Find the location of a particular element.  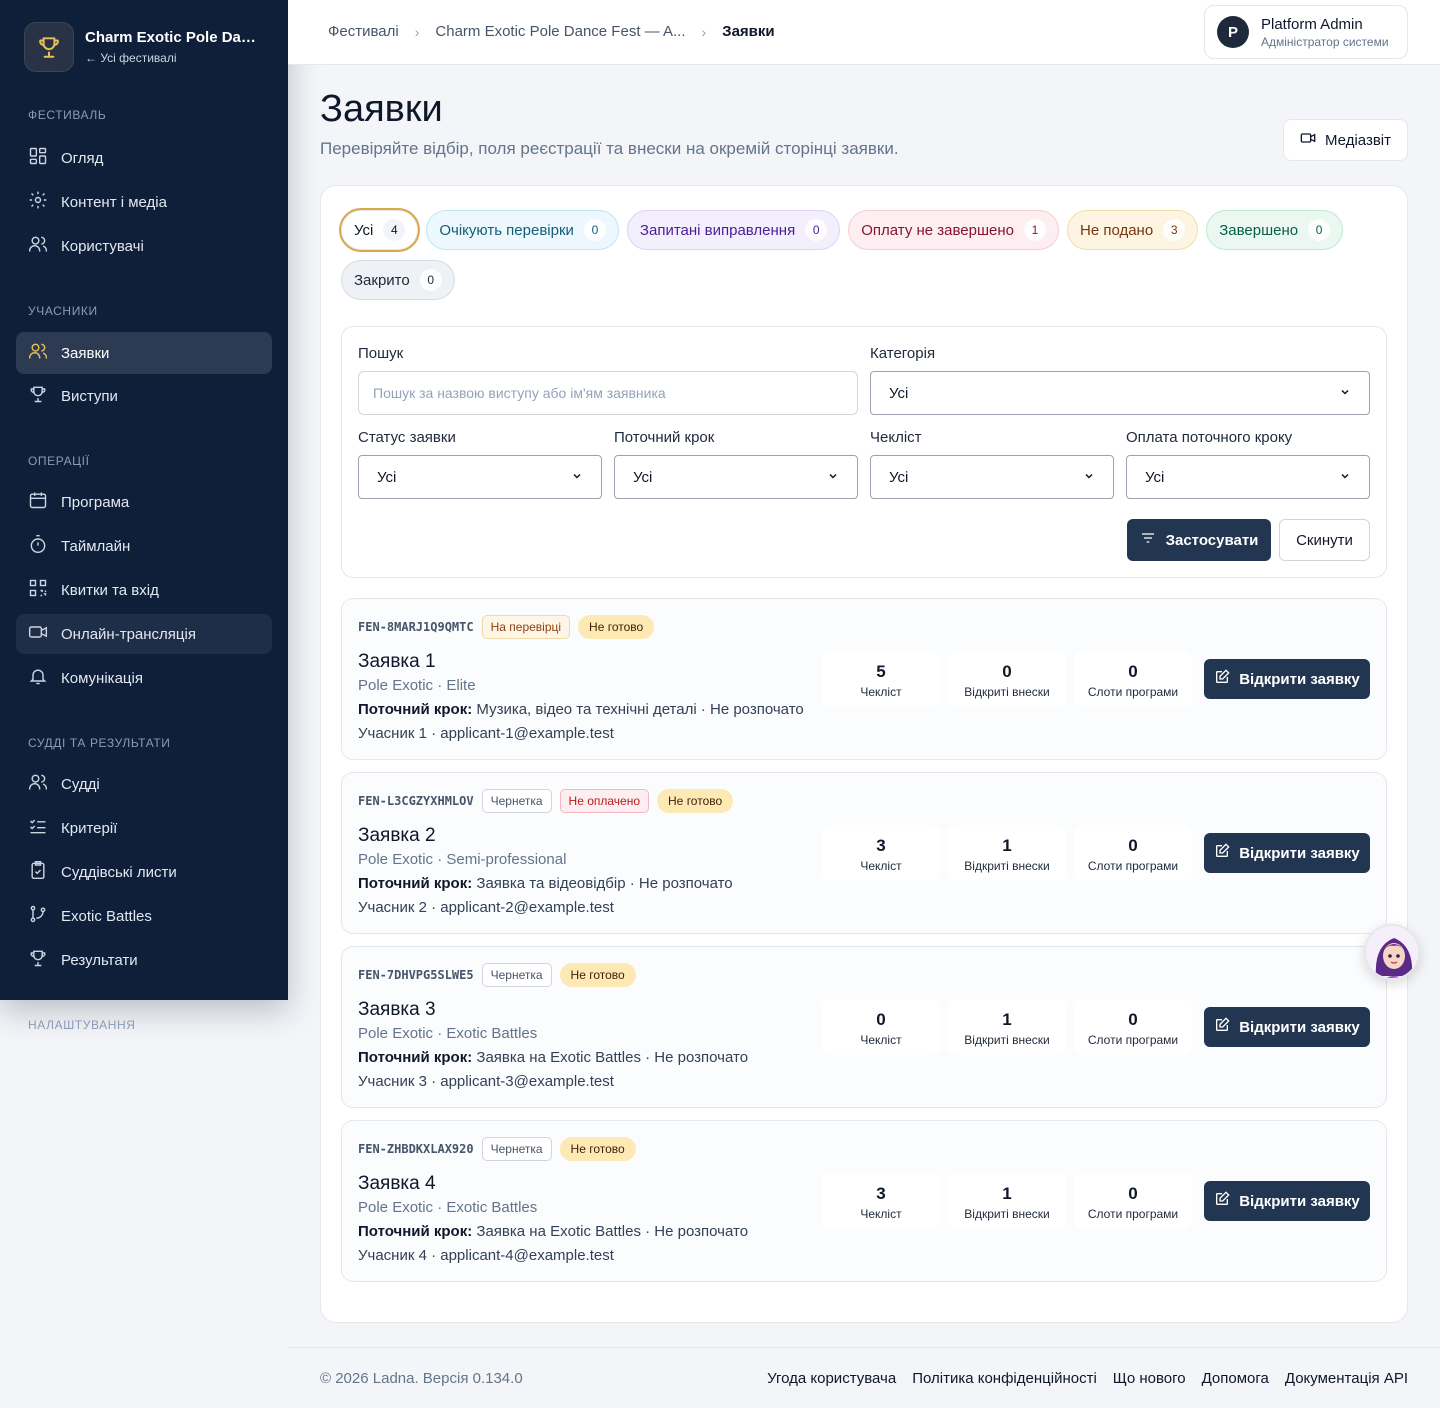

sidebar-item-stream: Онлайн-трансляція is located at coordinates (144, 634).